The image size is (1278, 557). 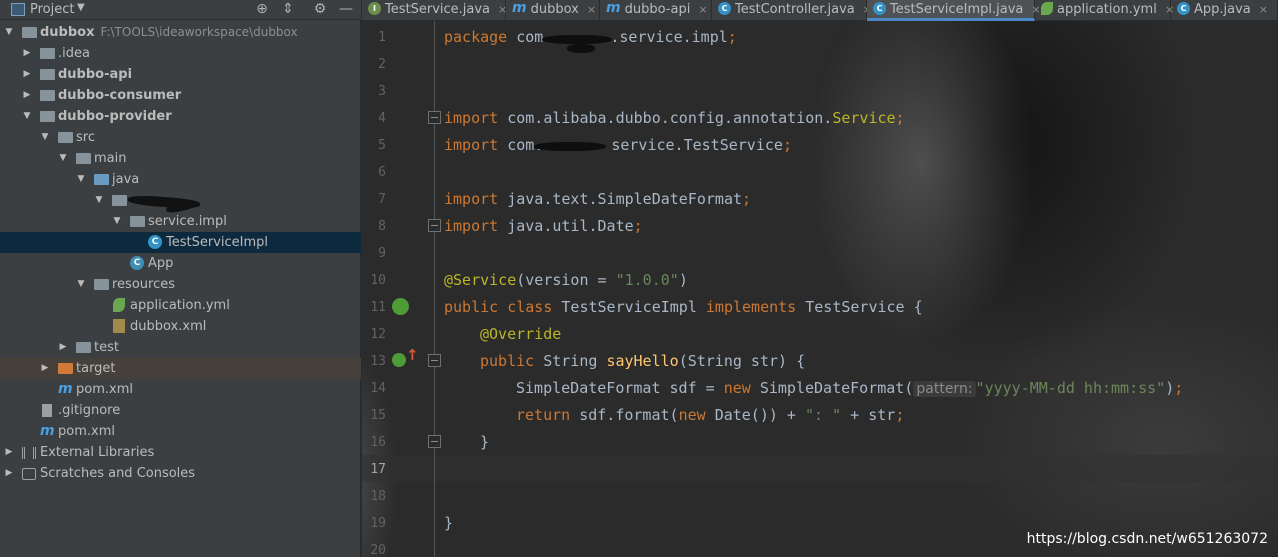 I want to click on tree-item-dubbo-consumer: ▶ dubbo-consumer, so click(x=180, y=95).